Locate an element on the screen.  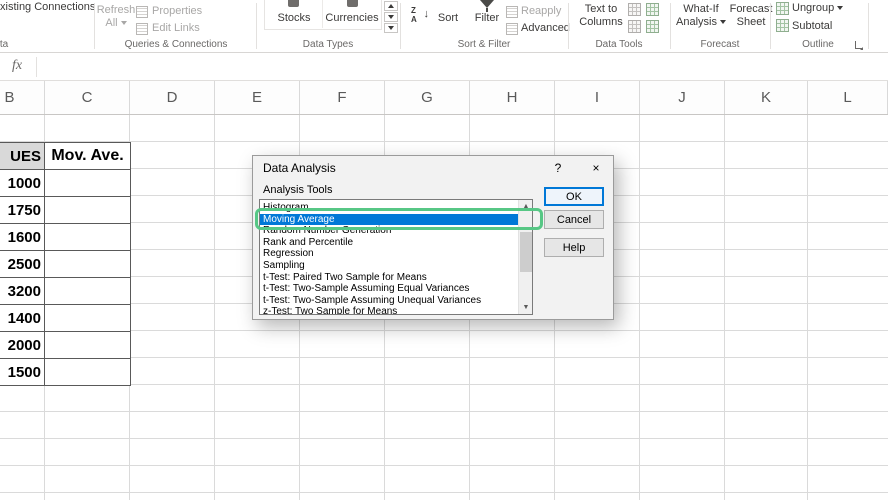
refresh-all-button: Refresh All is located at coordinates (116, 17).